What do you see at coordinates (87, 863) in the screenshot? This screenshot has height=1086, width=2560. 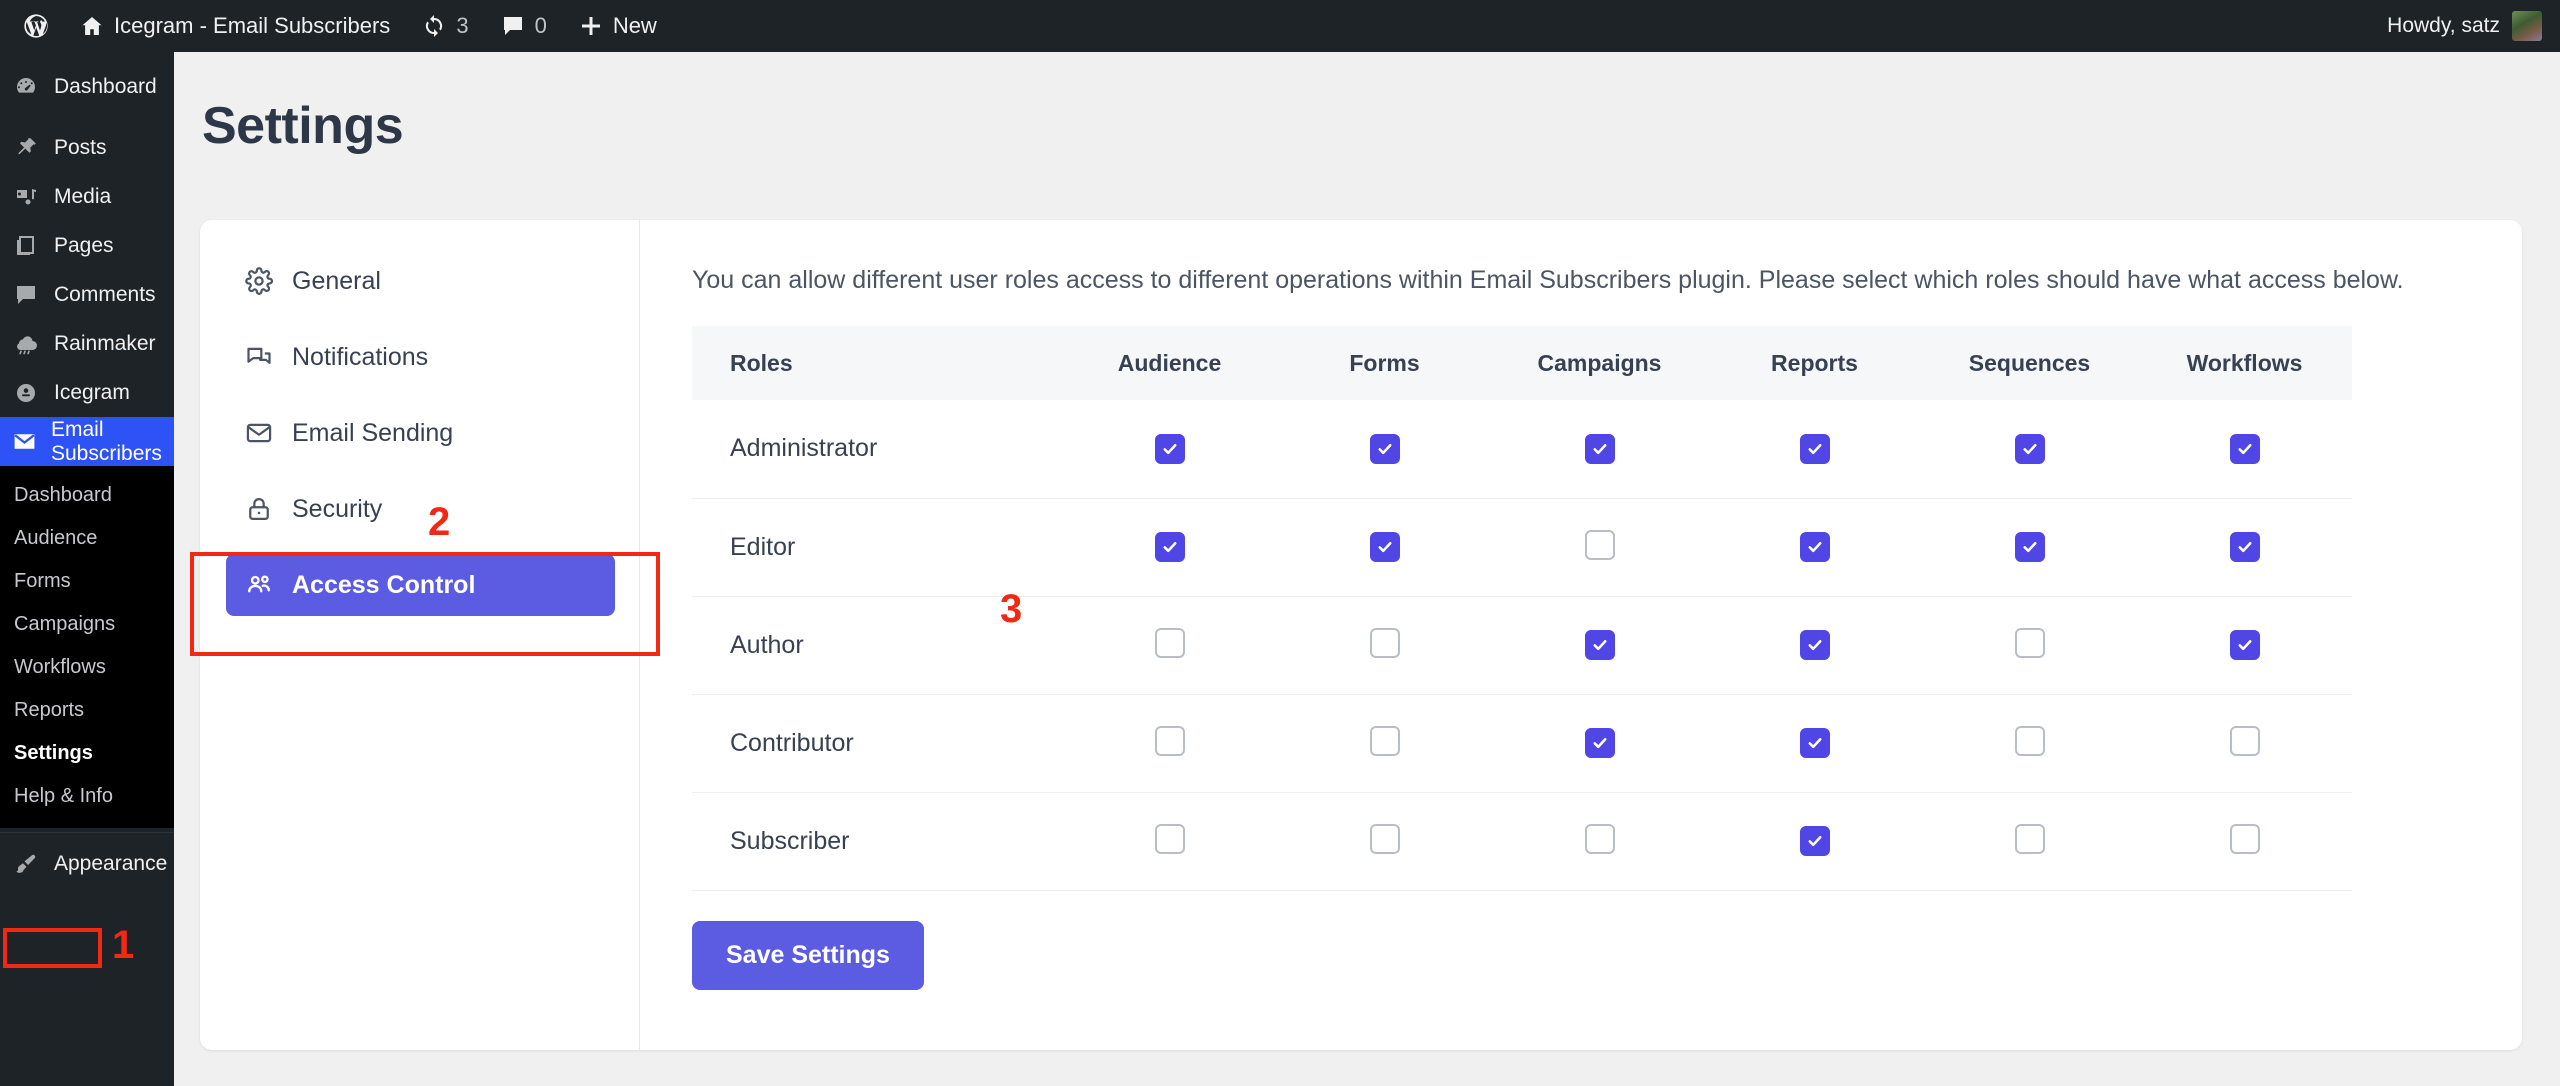 I see `sidebar-item-appearance: Appearance` at bounding box center [87, 863].